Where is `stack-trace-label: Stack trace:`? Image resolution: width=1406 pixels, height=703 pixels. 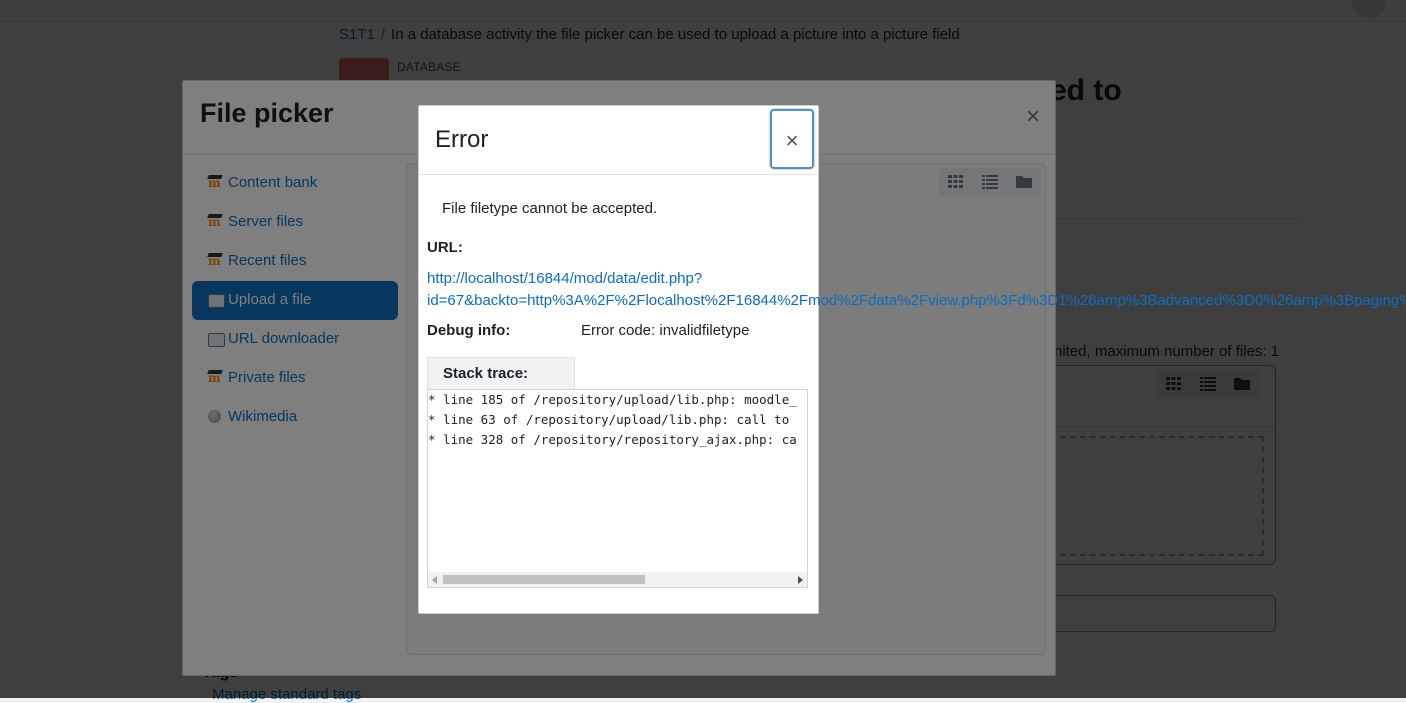
stack-trace-label: Stack trace: is located at coordinates (486, 373).